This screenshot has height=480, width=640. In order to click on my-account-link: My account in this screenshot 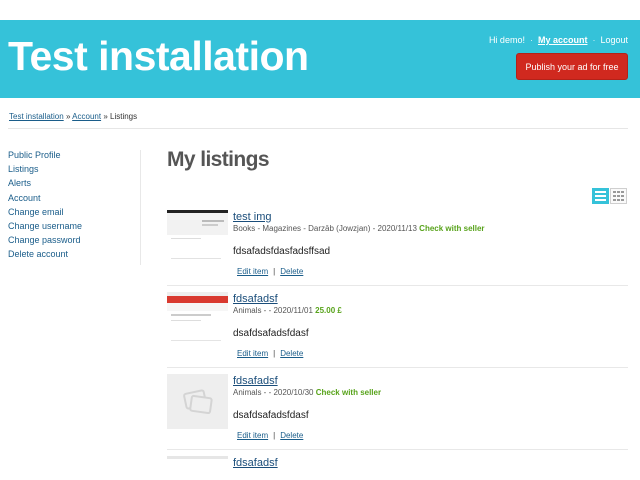, I will do `click(563, 40)`.